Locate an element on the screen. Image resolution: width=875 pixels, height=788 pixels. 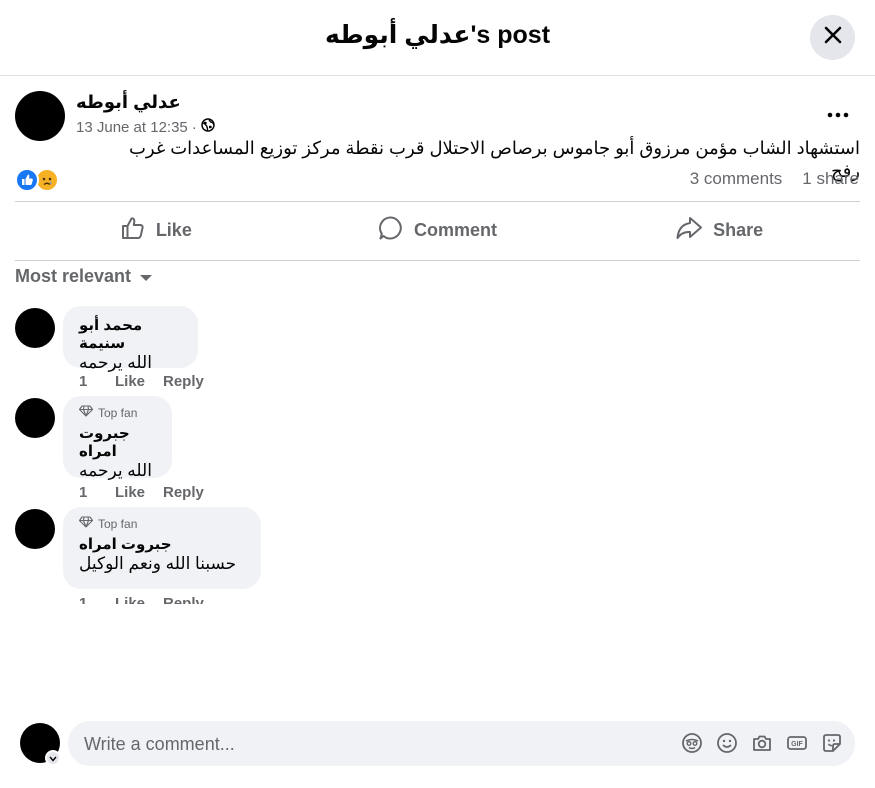
emoji-icon is located at coordinates (727, 743).